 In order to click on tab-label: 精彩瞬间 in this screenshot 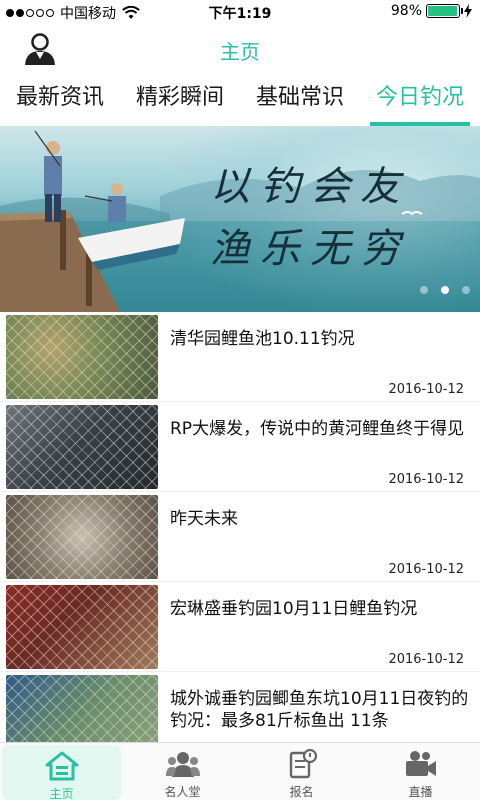, I will do `click(179, 97)`.